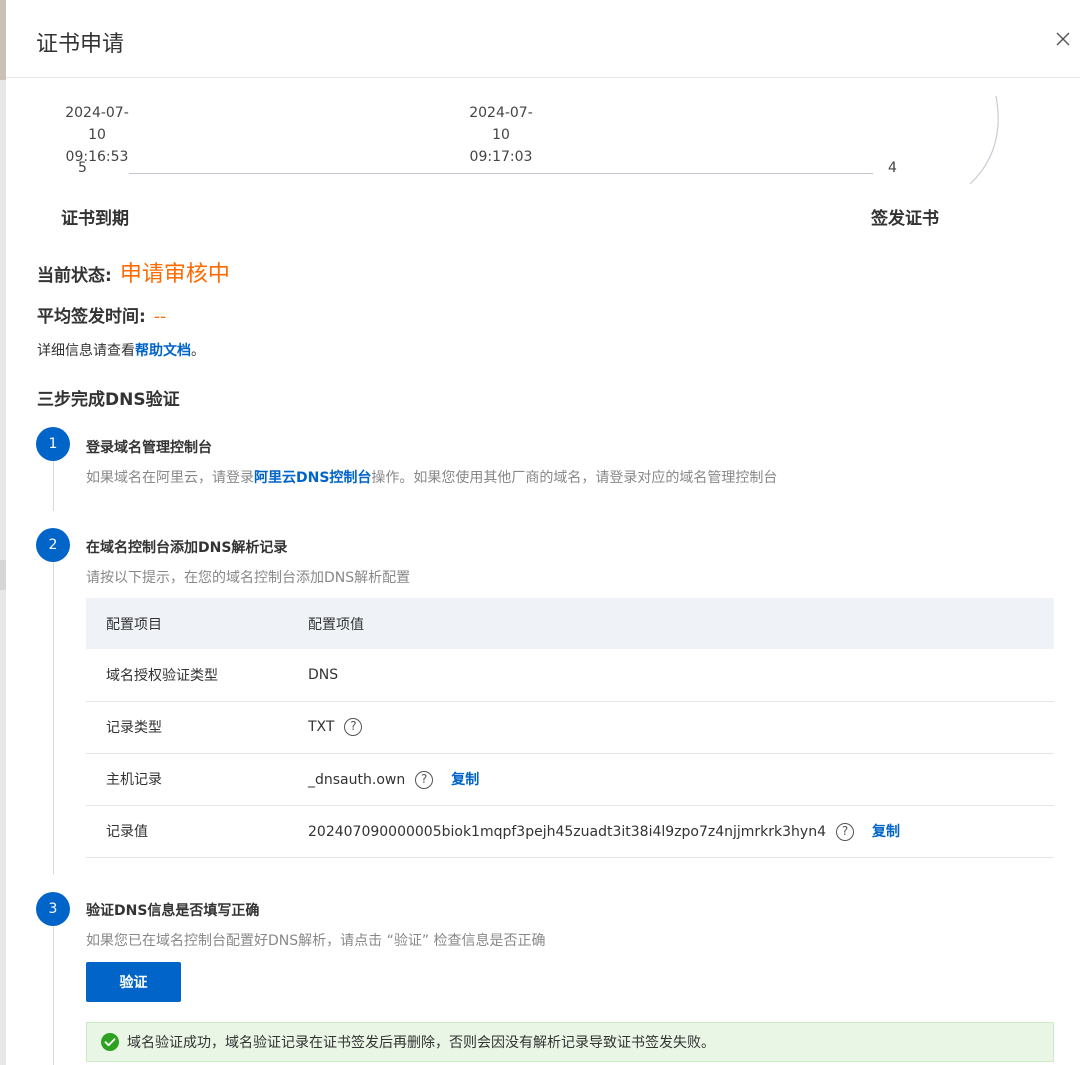 This screenshot has height=1065, width=1080. What do you see at coordinates (86, 351) in the screenshot?
I see `help-prefix: 详细信息请查看` at bounding box center [86, 351].